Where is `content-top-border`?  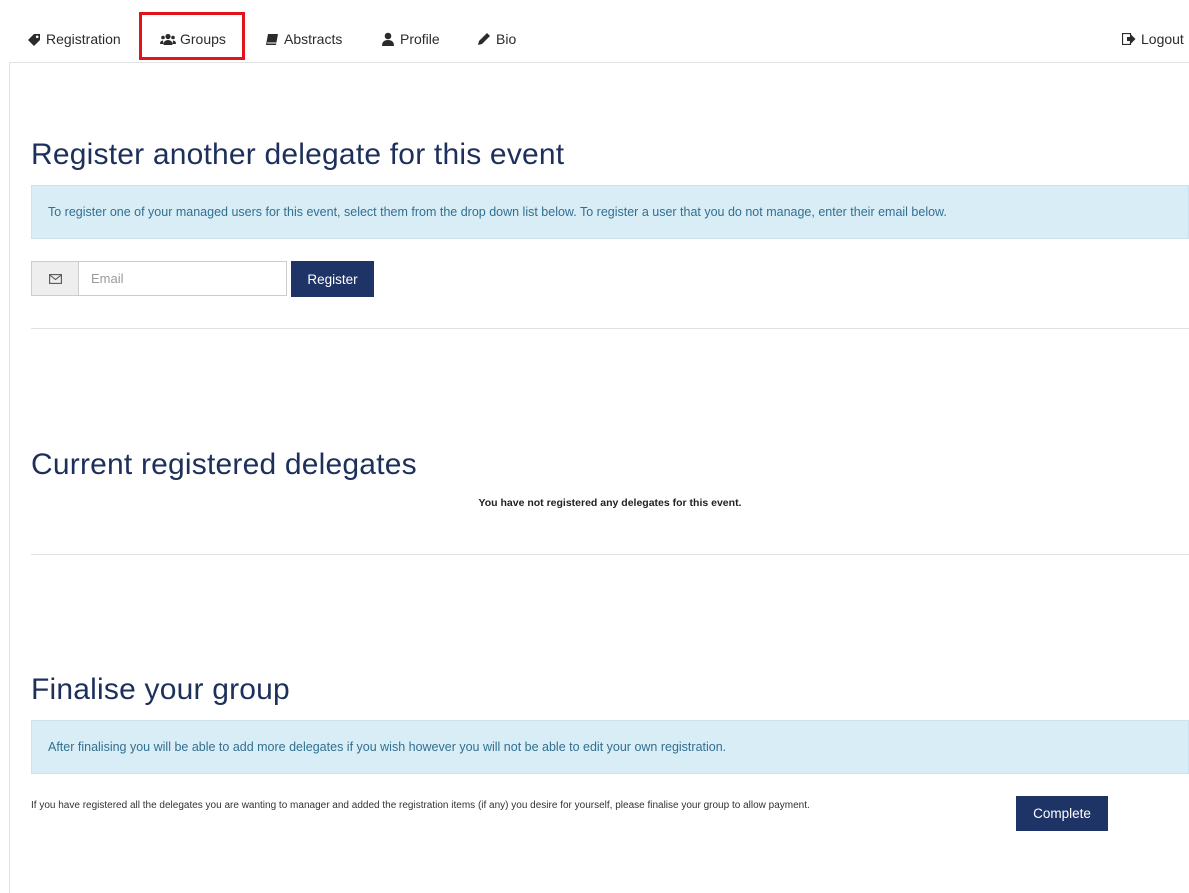 content-top-border is located at coordinates (599, 62).